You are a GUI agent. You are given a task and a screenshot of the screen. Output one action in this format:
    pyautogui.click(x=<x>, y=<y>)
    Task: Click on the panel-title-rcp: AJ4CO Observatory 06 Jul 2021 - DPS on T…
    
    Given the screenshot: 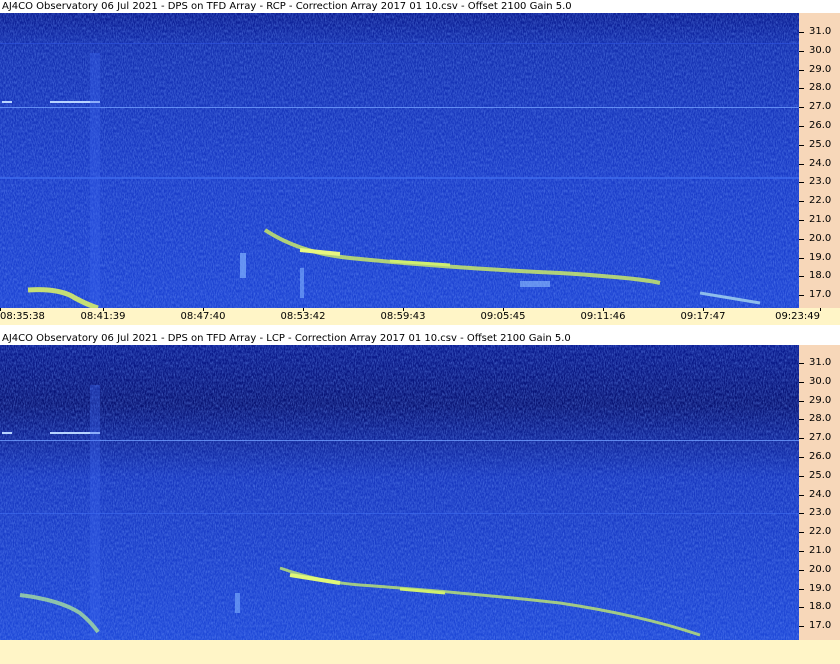 What is the action you would take?
    pyautogui.click(x=287, y=6)
    